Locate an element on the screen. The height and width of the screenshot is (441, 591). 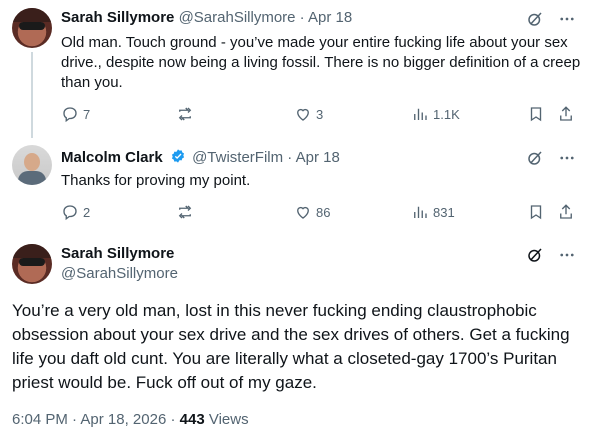
tweet-actions: 2 86 831 is located at coordinates (321, 213).